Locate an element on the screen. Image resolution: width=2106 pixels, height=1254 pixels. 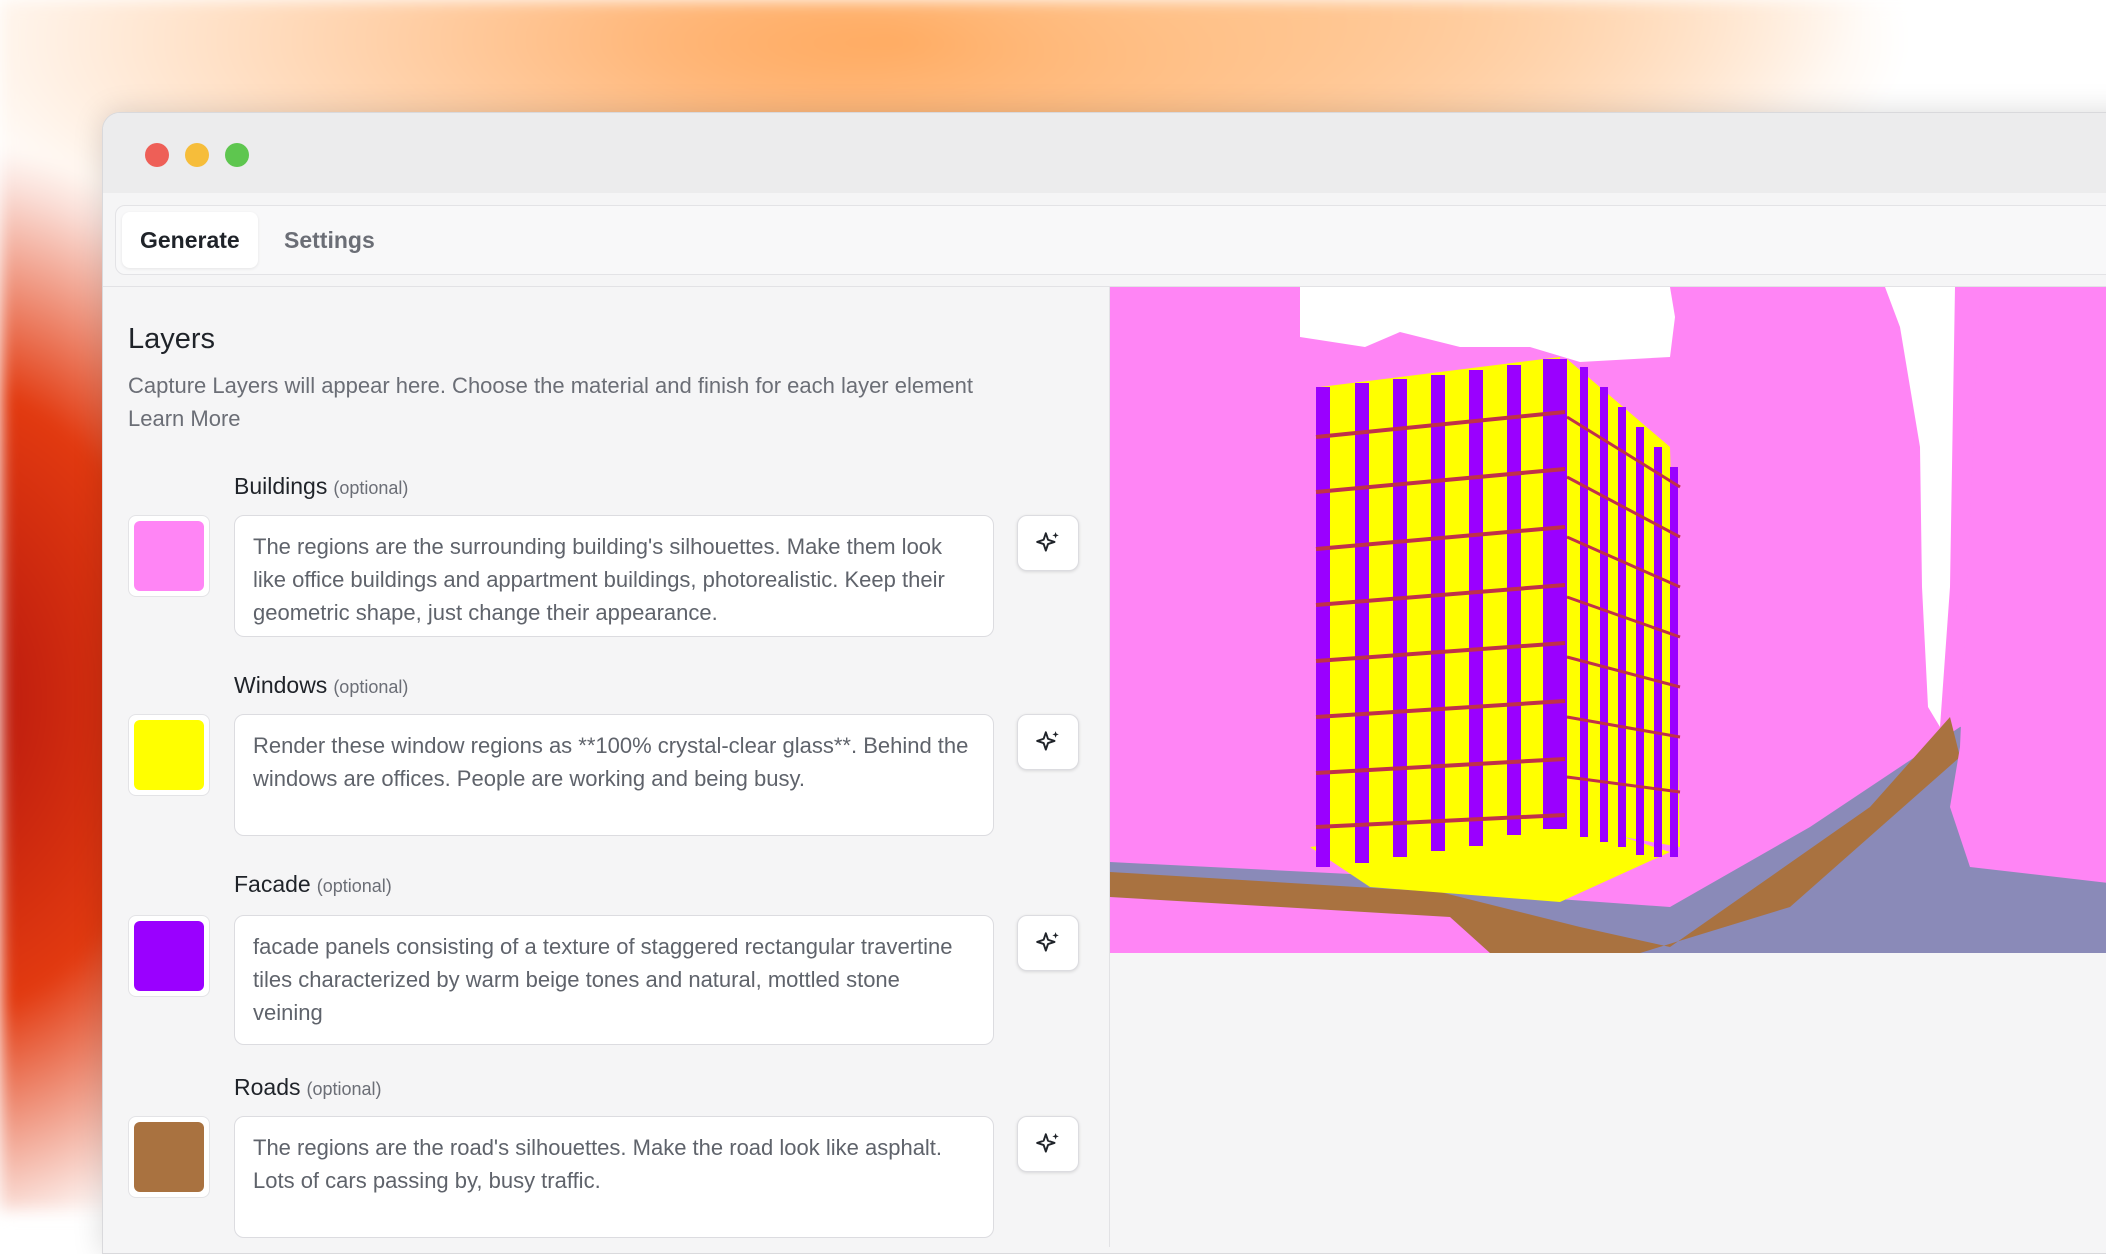
learn-more-link: Learn More is located at coordinates (184, 418).